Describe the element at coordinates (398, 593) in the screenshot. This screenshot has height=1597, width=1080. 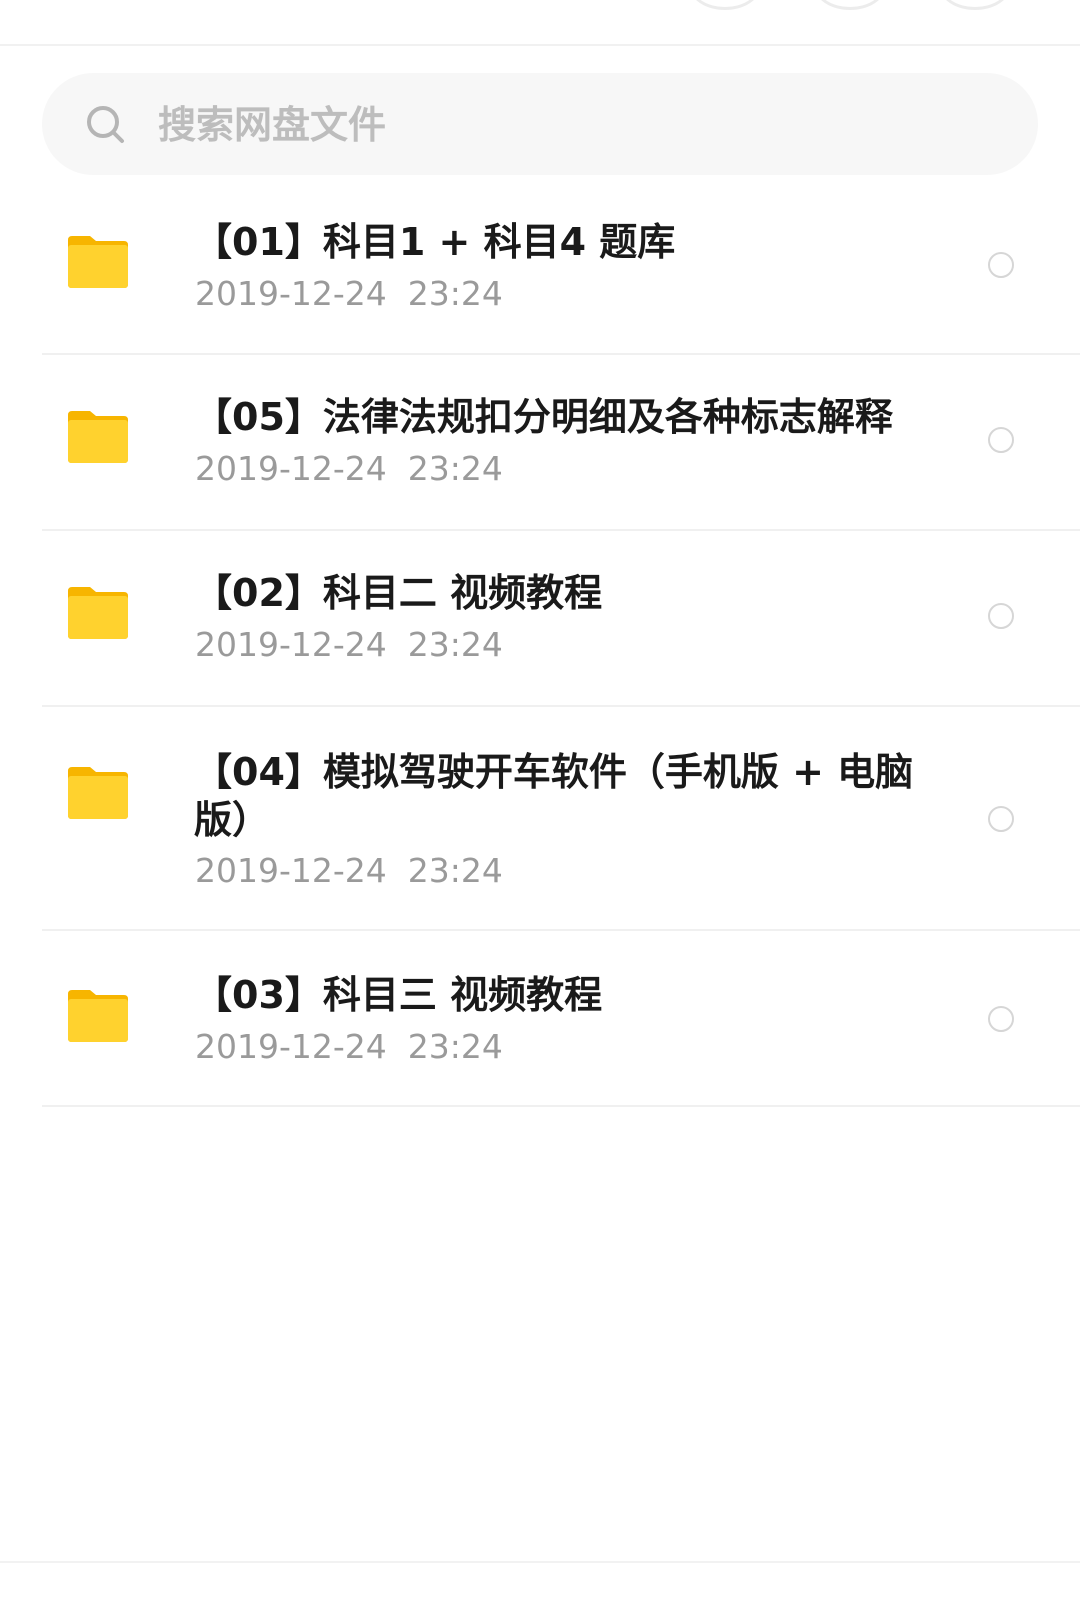
I see `file-name: 【02】科目二 视频教程` at that location.